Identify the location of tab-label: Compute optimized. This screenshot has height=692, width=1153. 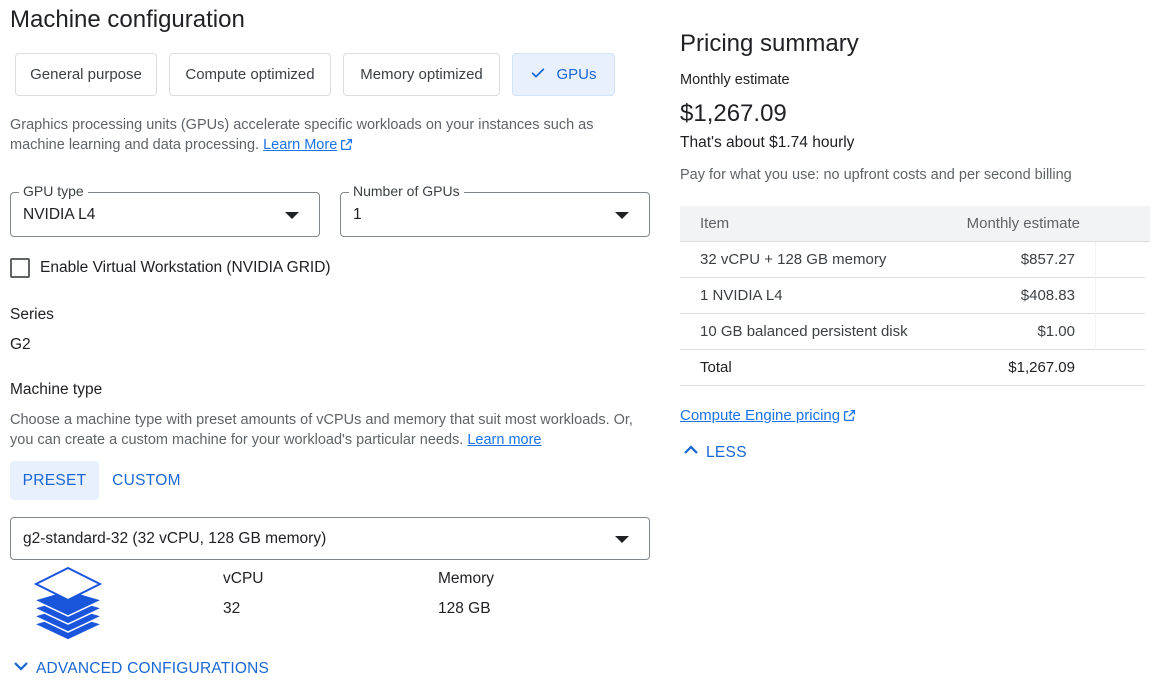
(250, 74).